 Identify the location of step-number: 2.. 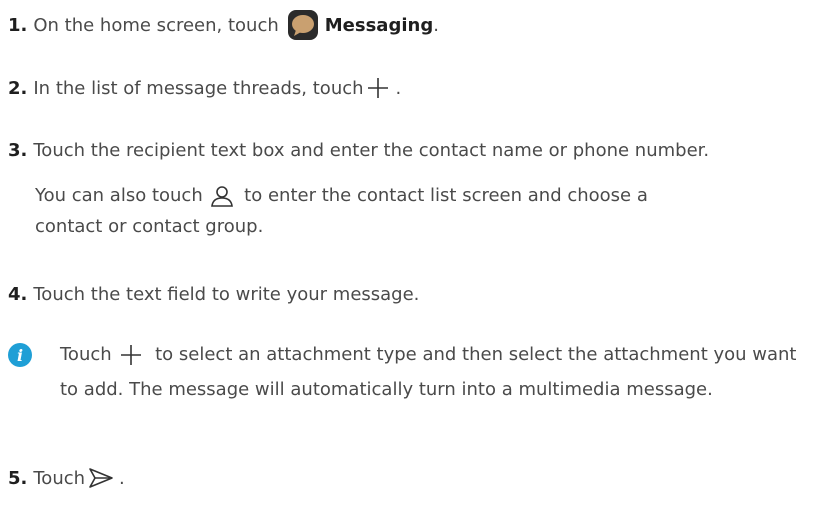
(18, 88).